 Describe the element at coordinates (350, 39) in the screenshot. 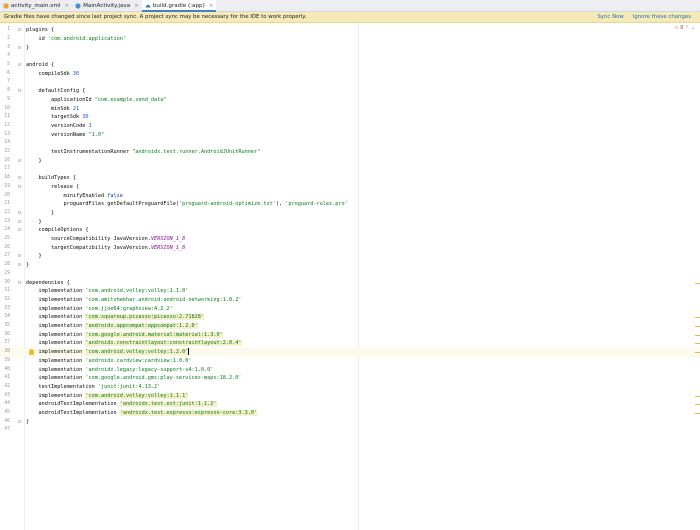

I see `code-line: 2 id 'com.android.application'` at that location.